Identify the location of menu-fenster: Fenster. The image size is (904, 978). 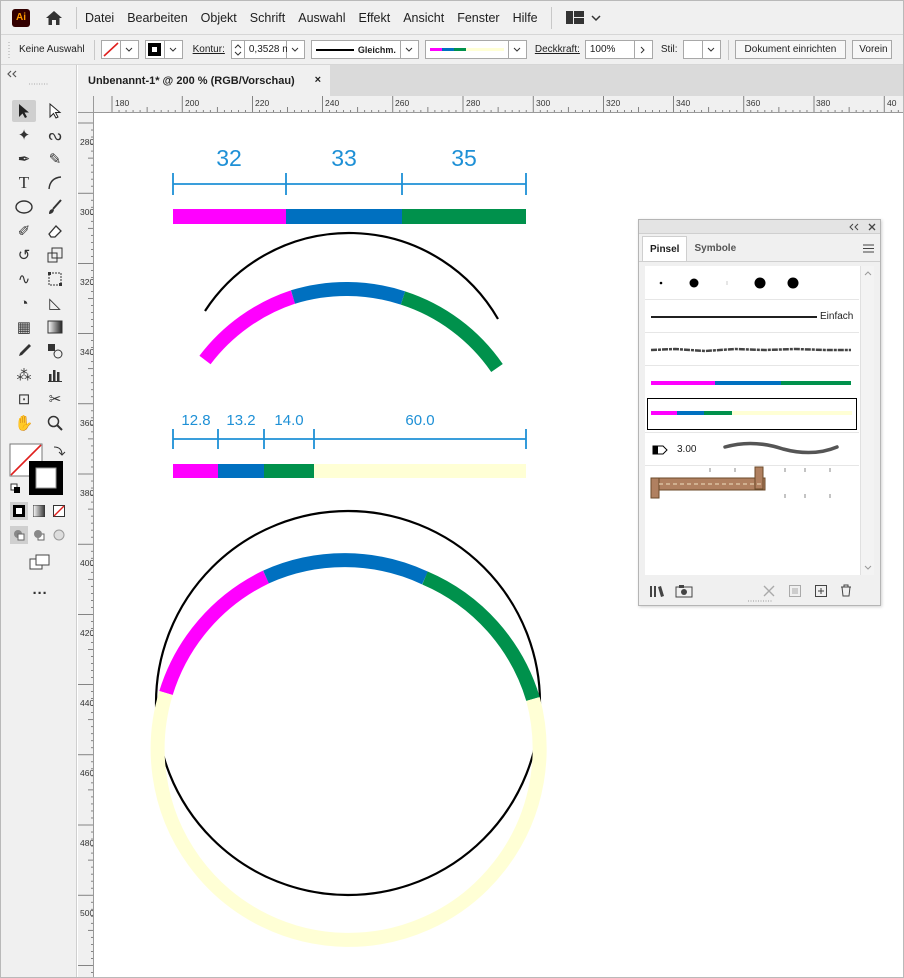
(478, 18).